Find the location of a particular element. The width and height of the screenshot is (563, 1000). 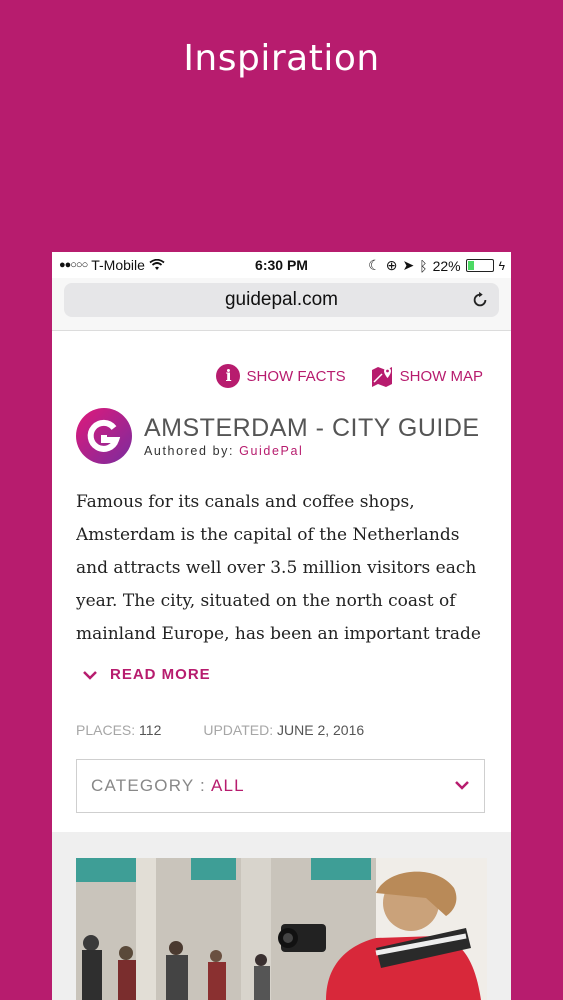

show-map-button: SHOW MAP is located at coordinates (426, 376).